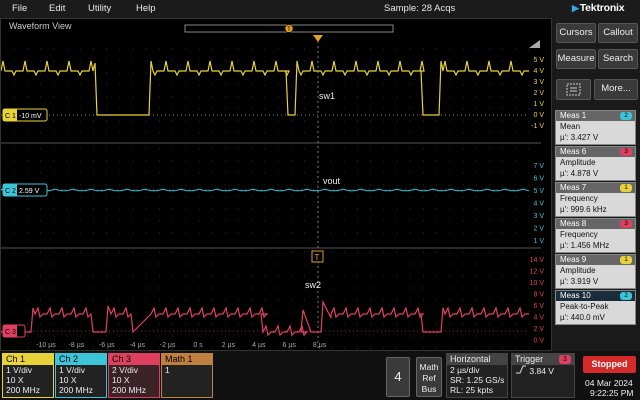 The width and height of the screenshot is (640, 400). I want to click on measurement-badge: Meas 8 3 Frequency µ': 1.456 MHz, so click(595, 235).